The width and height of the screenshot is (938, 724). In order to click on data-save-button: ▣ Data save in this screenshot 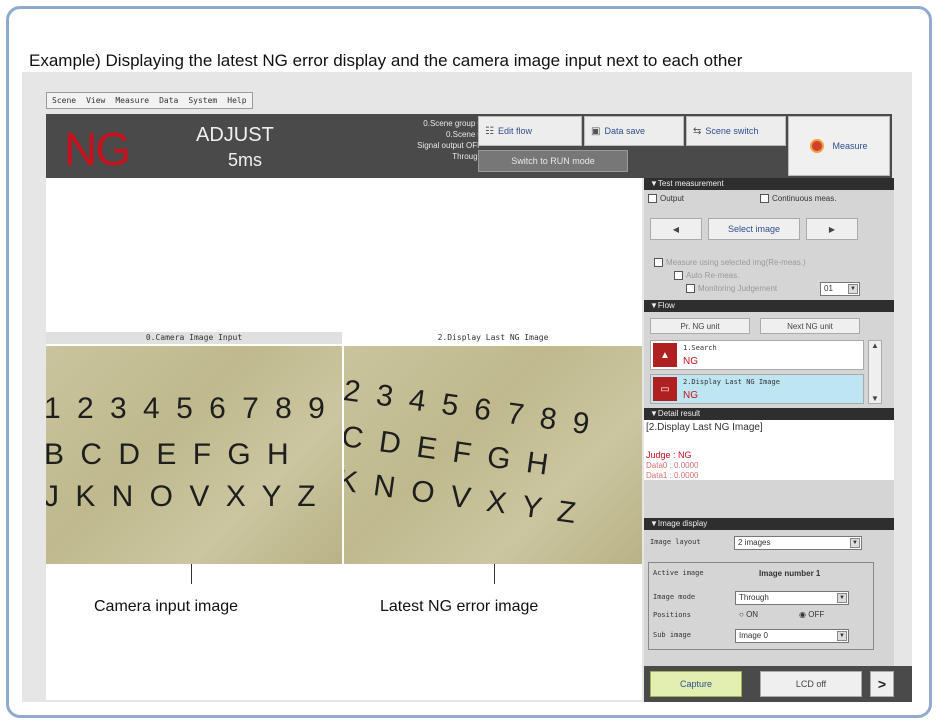, I will do `click(634, 131)`.